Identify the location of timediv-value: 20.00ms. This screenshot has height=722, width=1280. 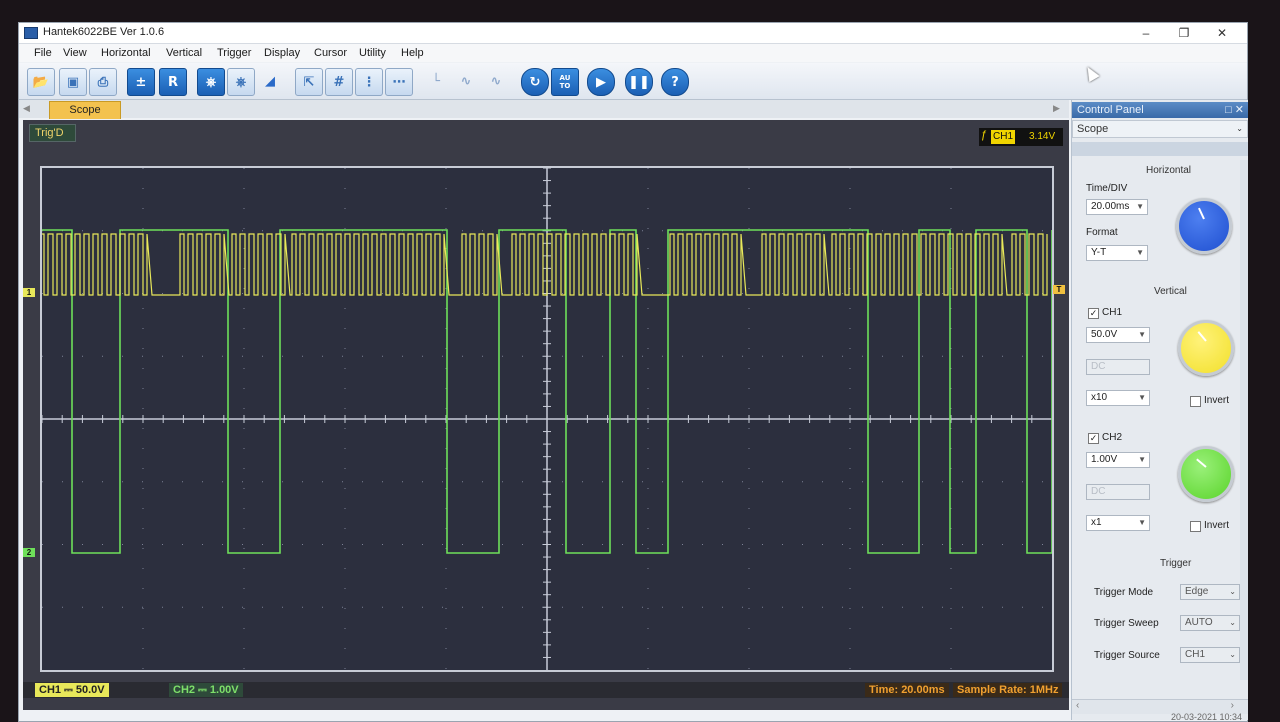
(1110, 206).